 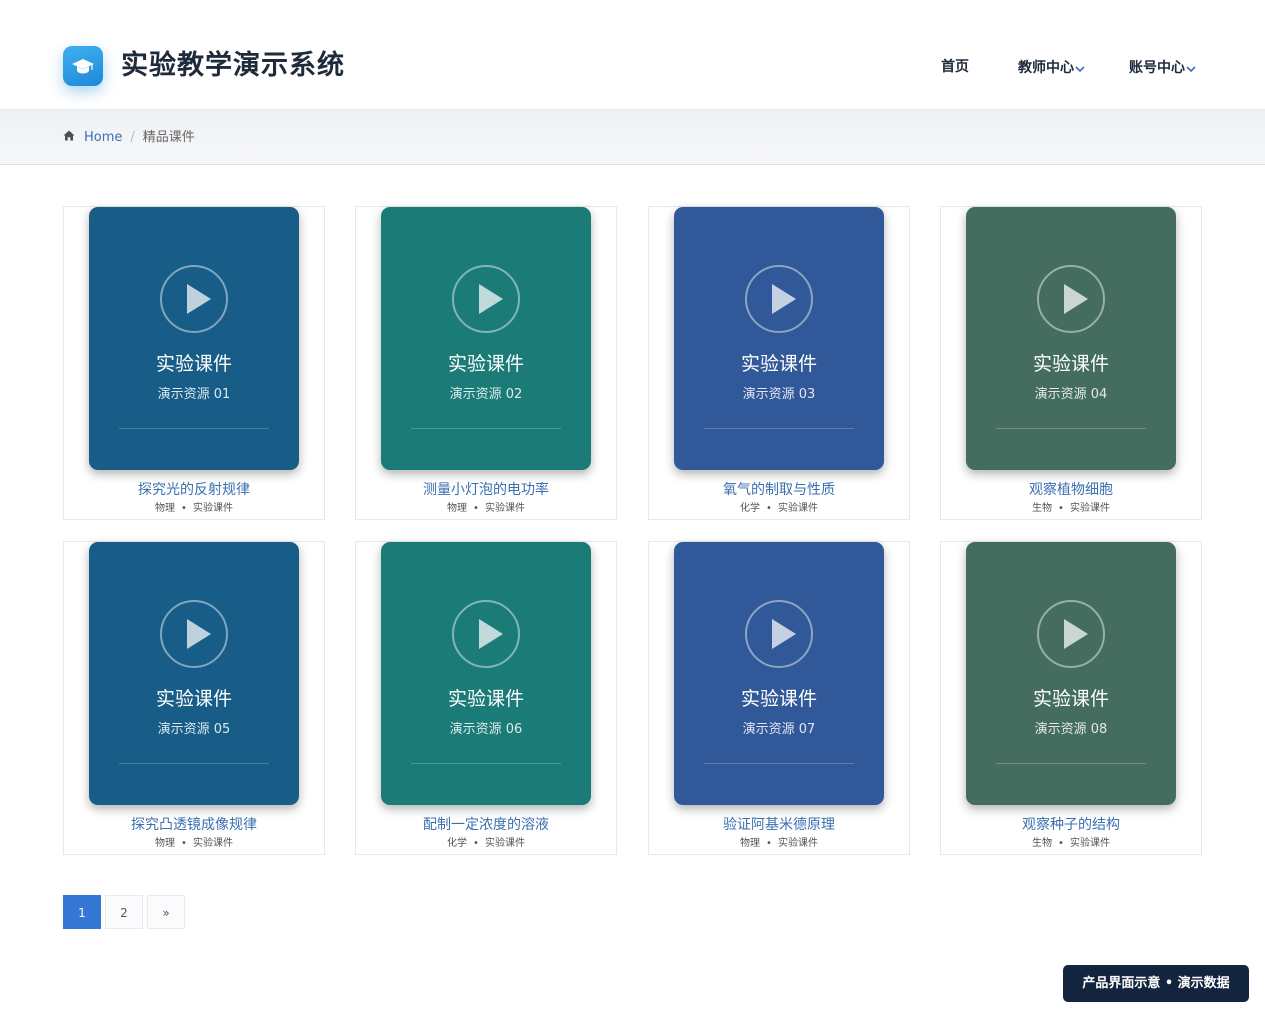 What do you see at coordinates (779, 338) in the screenshot?
I see `course-cover: 实验课件 演示资源 03` at bounding box center [779, 338].